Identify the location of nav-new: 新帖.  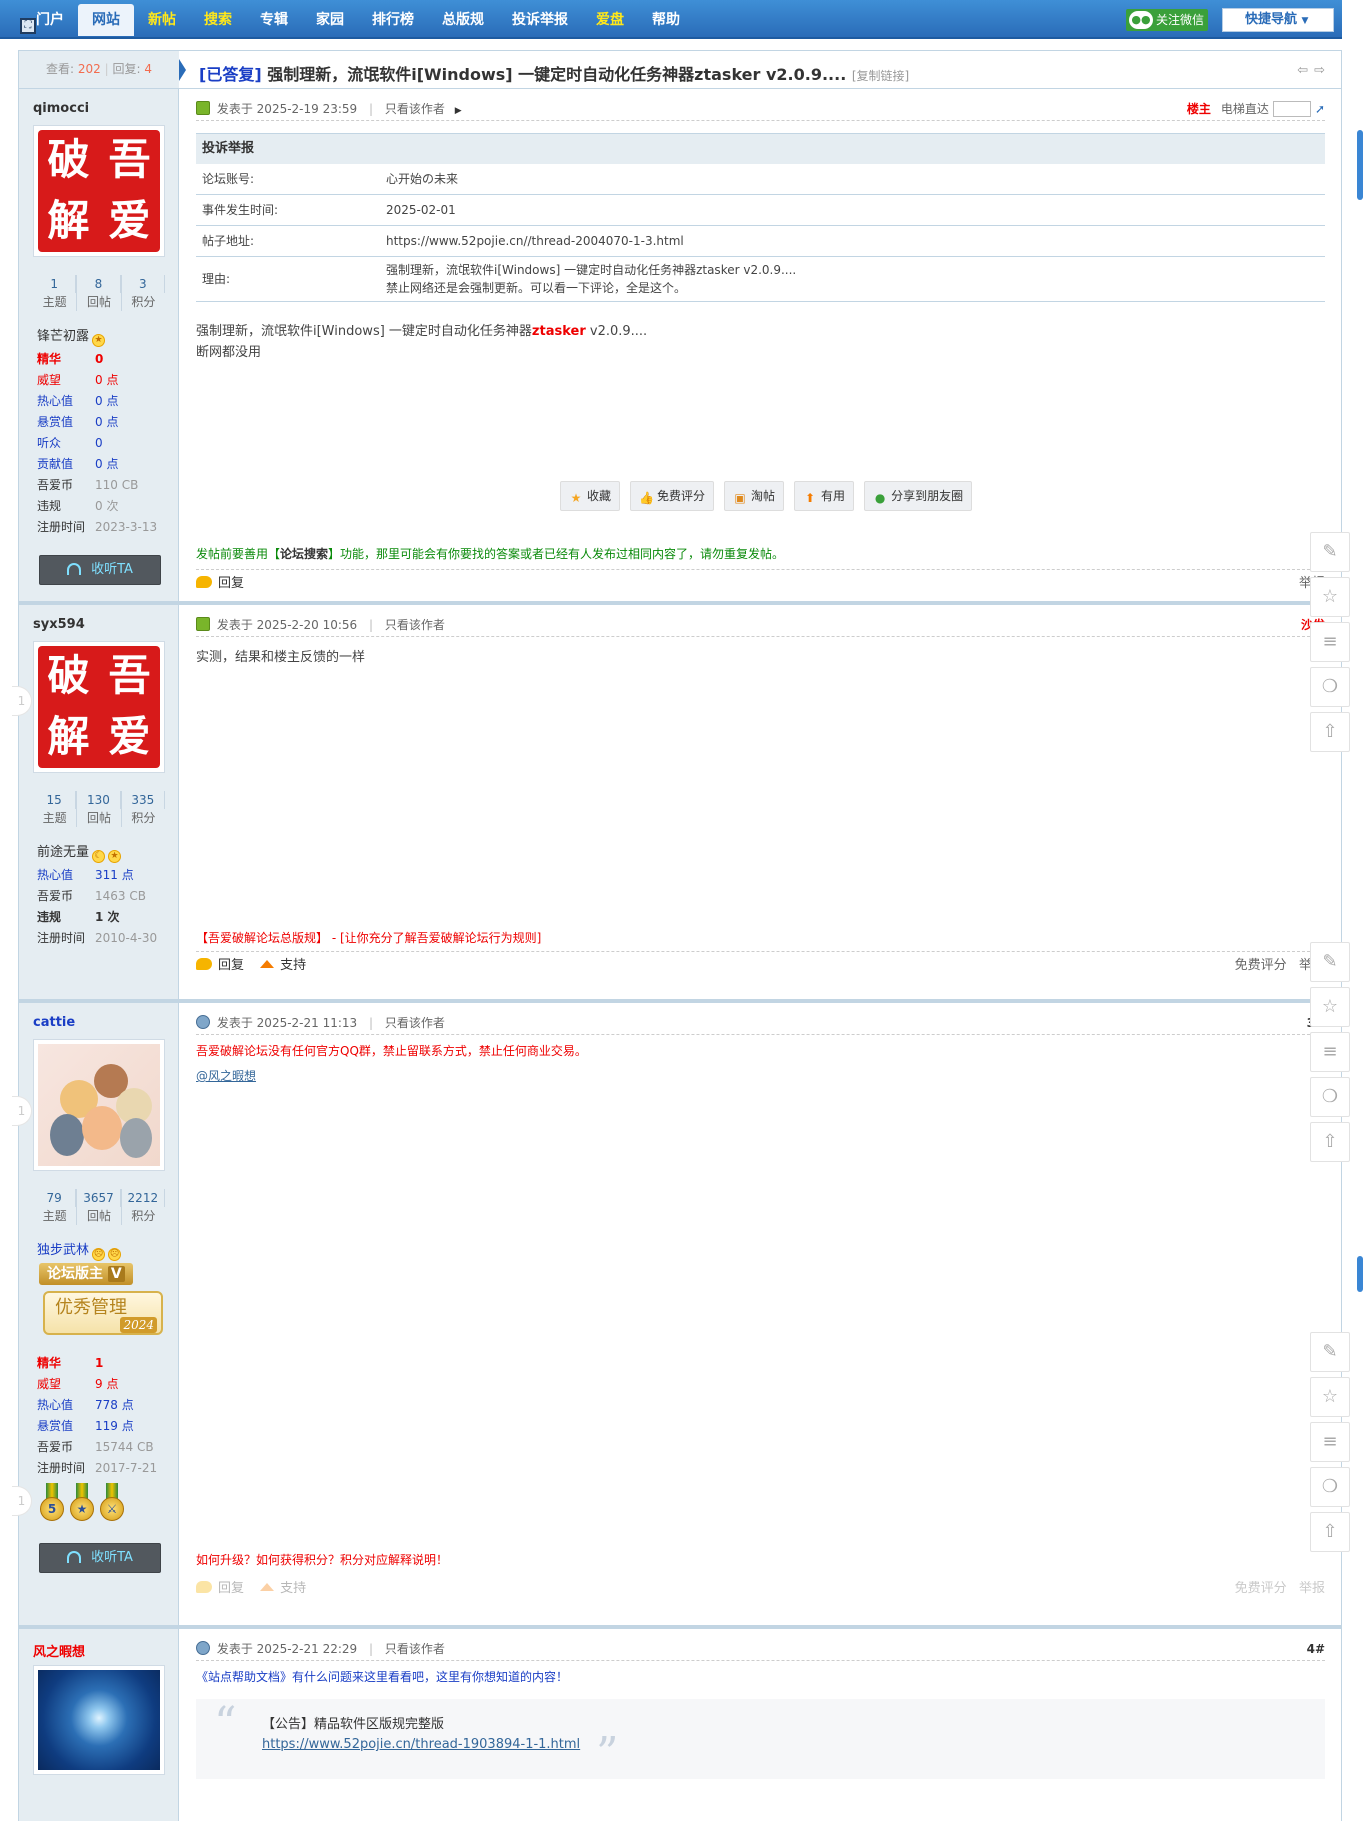
(162, 20).